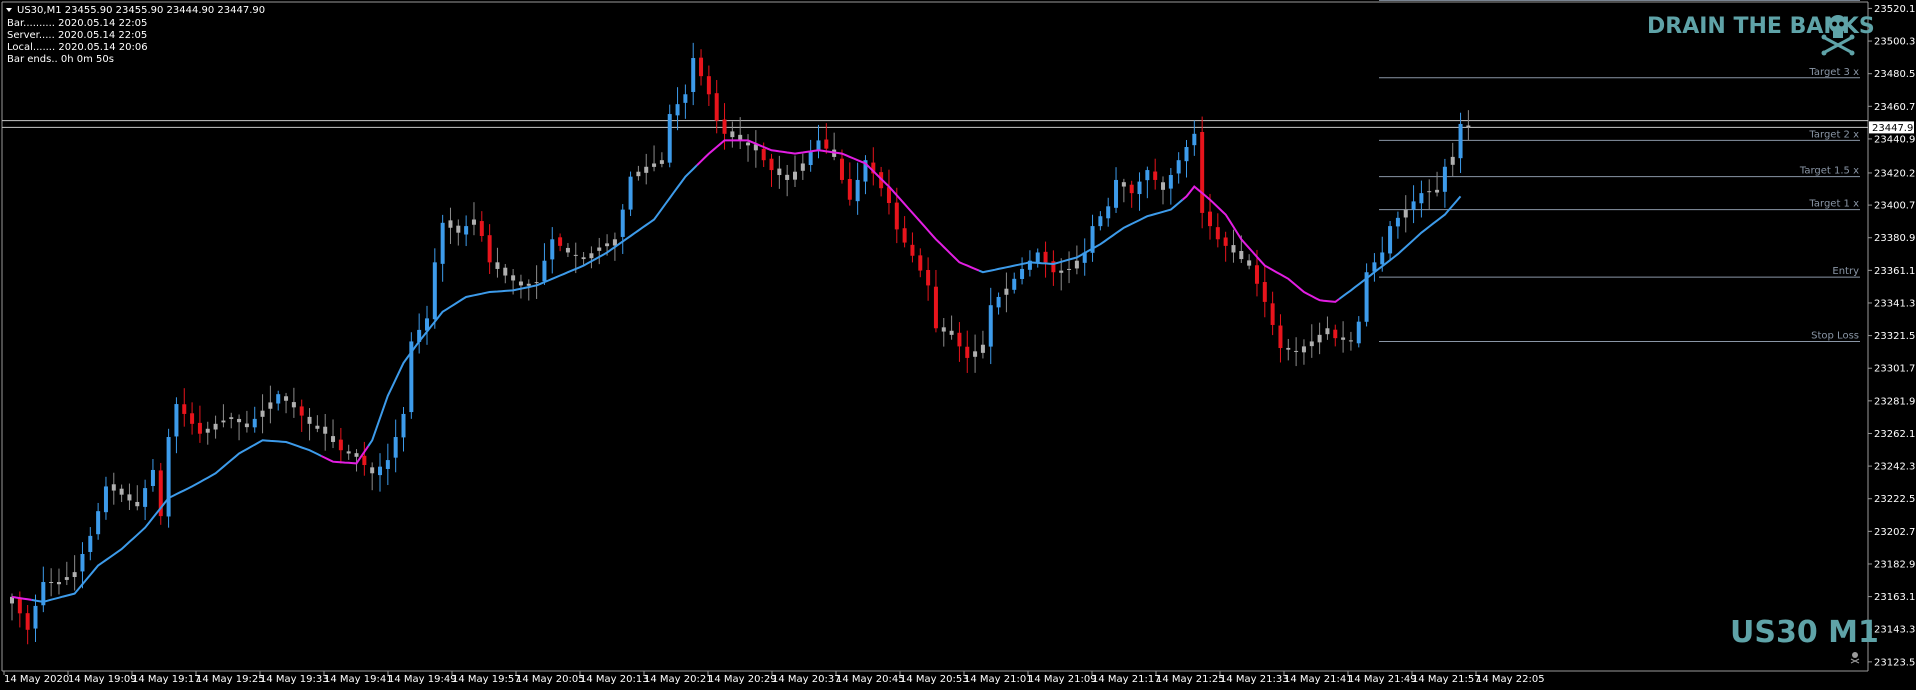  I want to click on symbol-watermark: US30 M1, so click(1804, 632).